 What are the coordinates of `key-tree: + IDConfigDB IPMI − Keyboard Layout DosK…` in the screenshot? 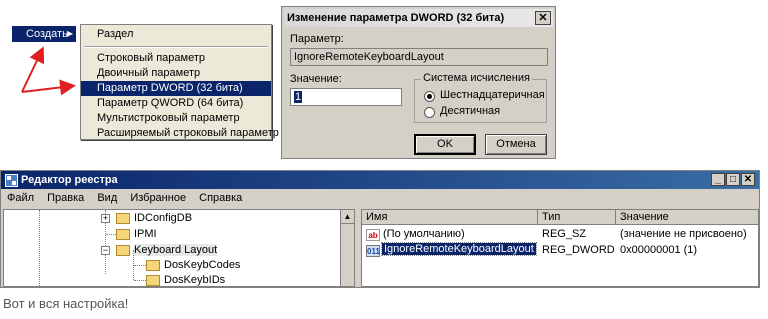 It's located at (179, 248).